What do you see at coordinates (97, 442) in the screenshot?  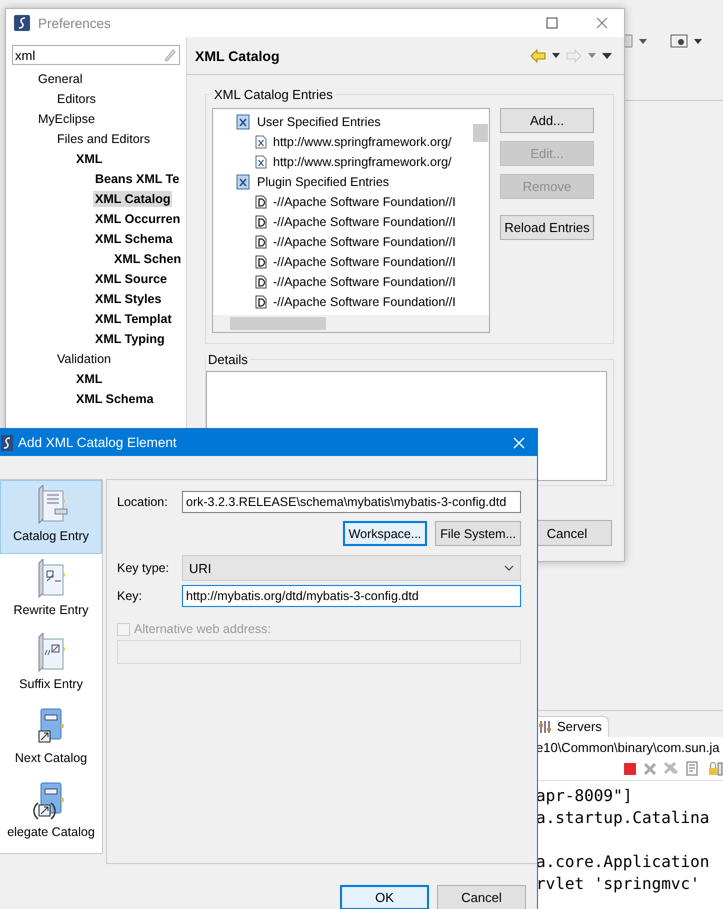 I see `dialog-title: Add XML Catalog Element` at bounding box center [97, 442].